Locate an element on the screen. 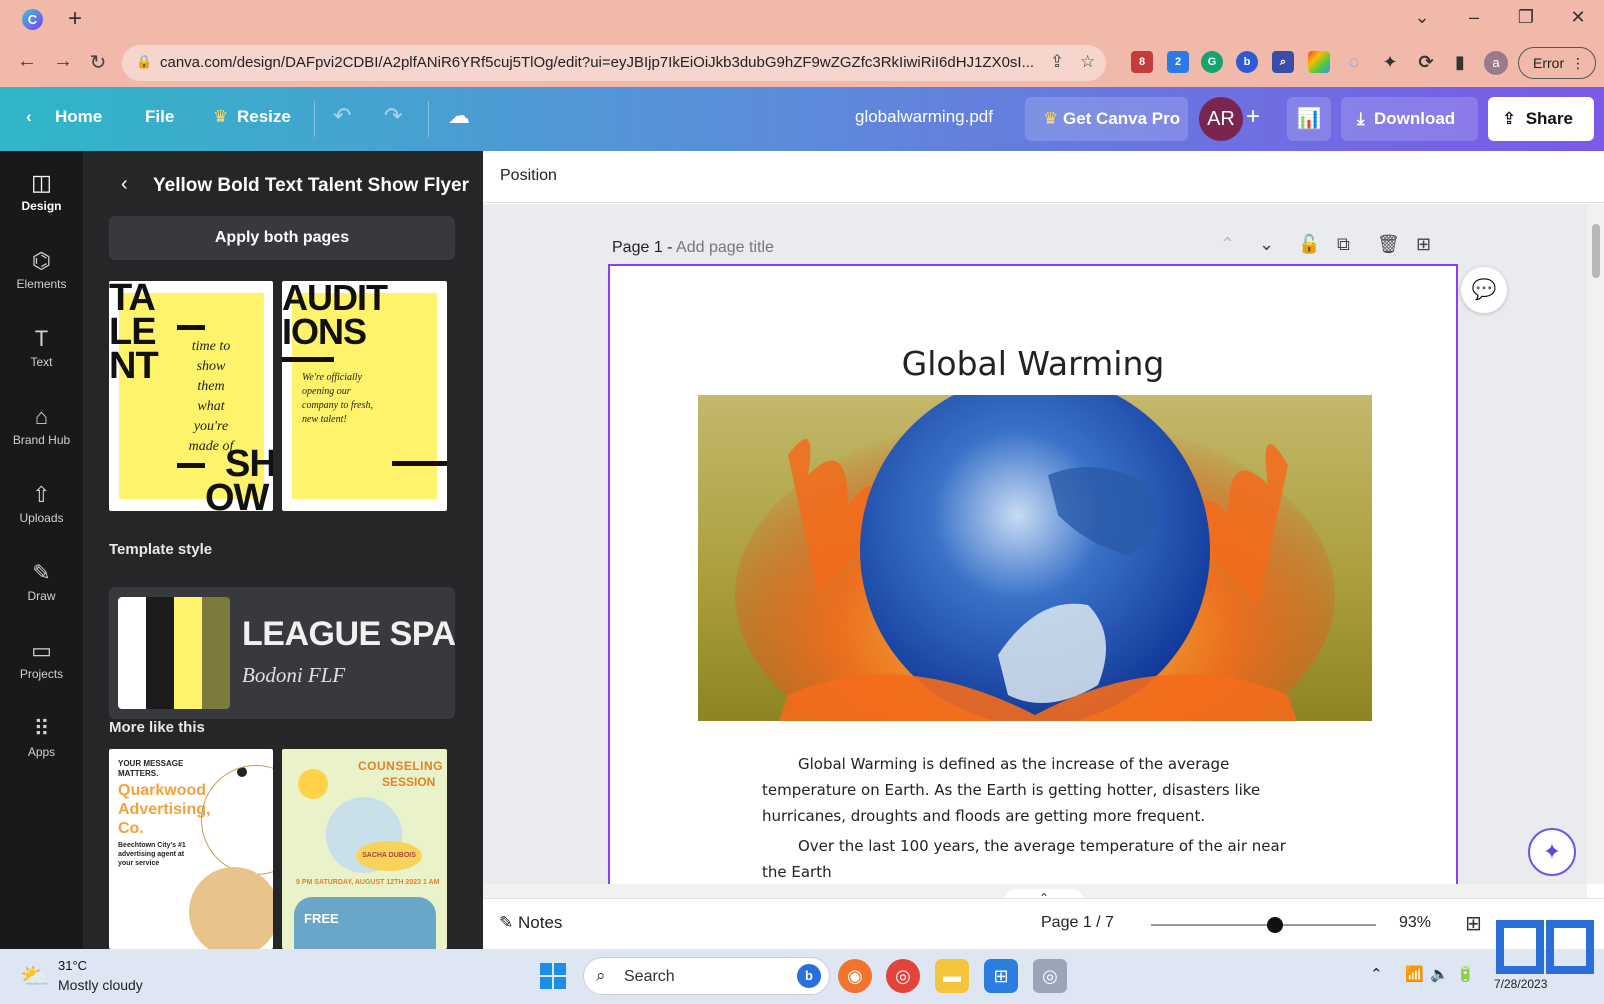 The image size is (1604, 1004). global-warming-image is located at coordinates (1035, 558).